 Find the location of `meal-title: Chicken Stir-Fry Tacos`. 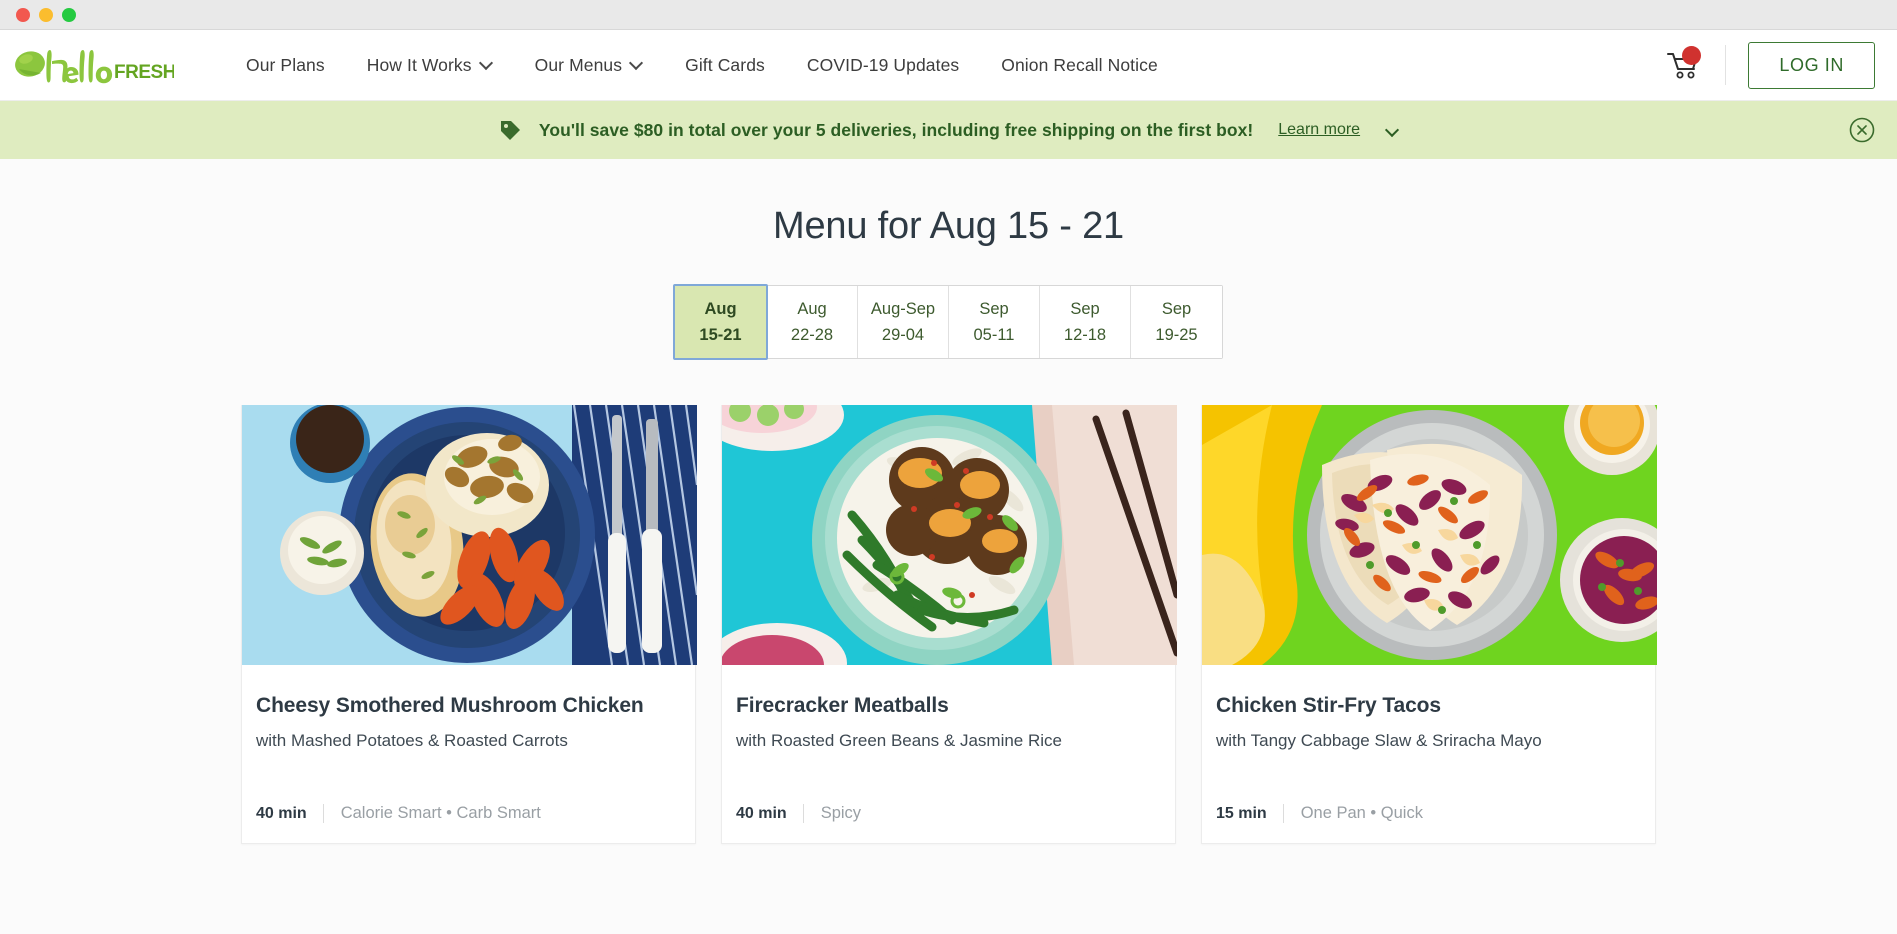

meal-title: Chicken Stir-Fry Tacos is located at coordinates (1328, 705).